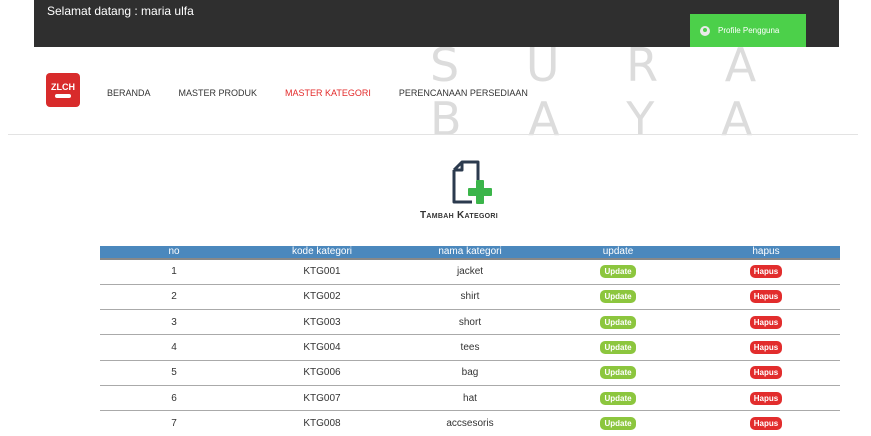 Image resolution: width=871 pixels, height=436 pixels. What do you see at coordinates (459, 215) in the screenshot?
I see `add-category-label: Tambah Kategori` at bounding box center [459, 215].